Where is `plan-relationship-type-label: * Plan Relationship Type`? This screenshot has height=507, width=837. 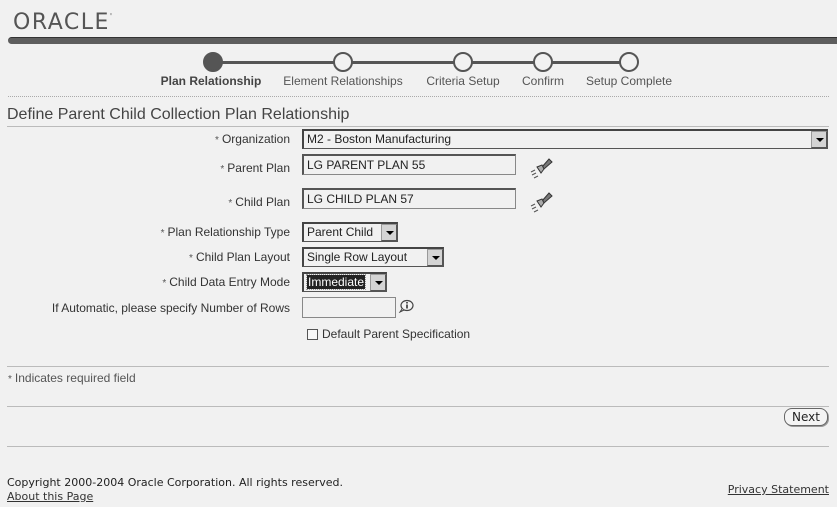 plan-relationship-type-label: * Plan Relationship Type is located at coordinates (225, 232).